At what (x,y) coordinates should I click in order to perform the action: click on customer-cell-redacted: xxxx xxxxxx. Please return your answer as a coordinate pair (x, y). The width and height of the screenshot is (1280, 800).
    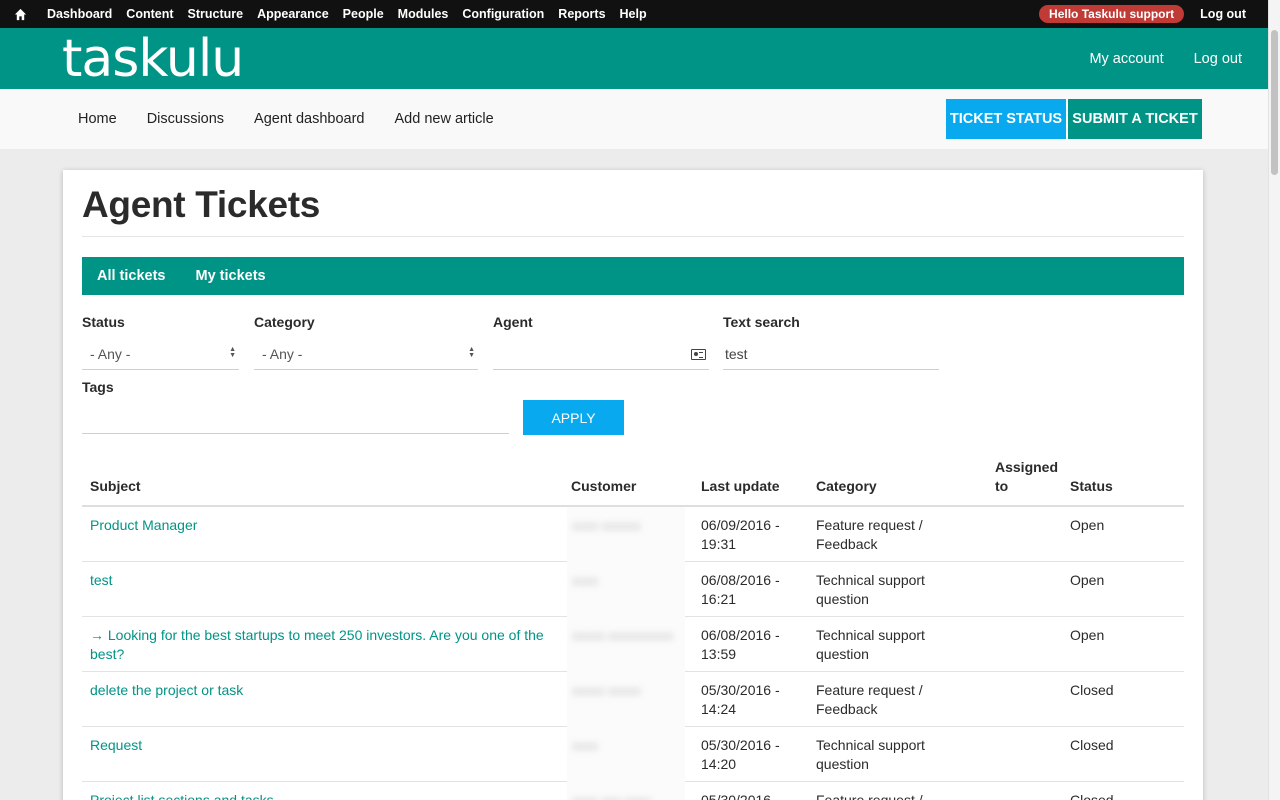
    Looking at the image, I should click on (626, 534).